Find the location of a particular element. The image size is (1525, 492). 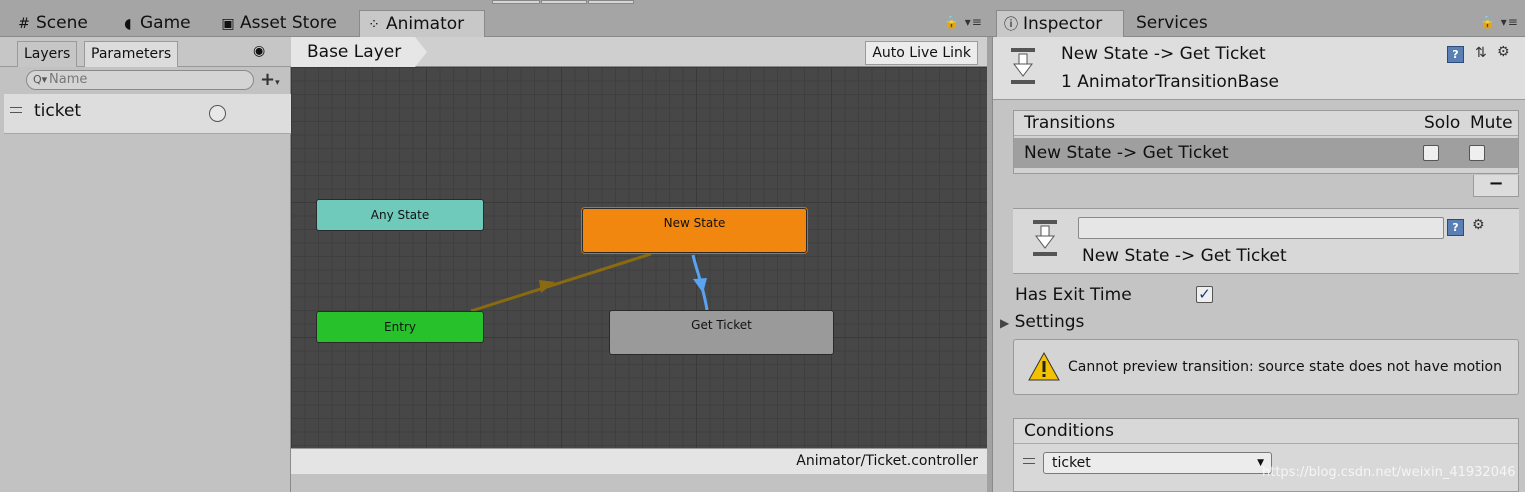

transition-lines is located at coordinates (589, 282).